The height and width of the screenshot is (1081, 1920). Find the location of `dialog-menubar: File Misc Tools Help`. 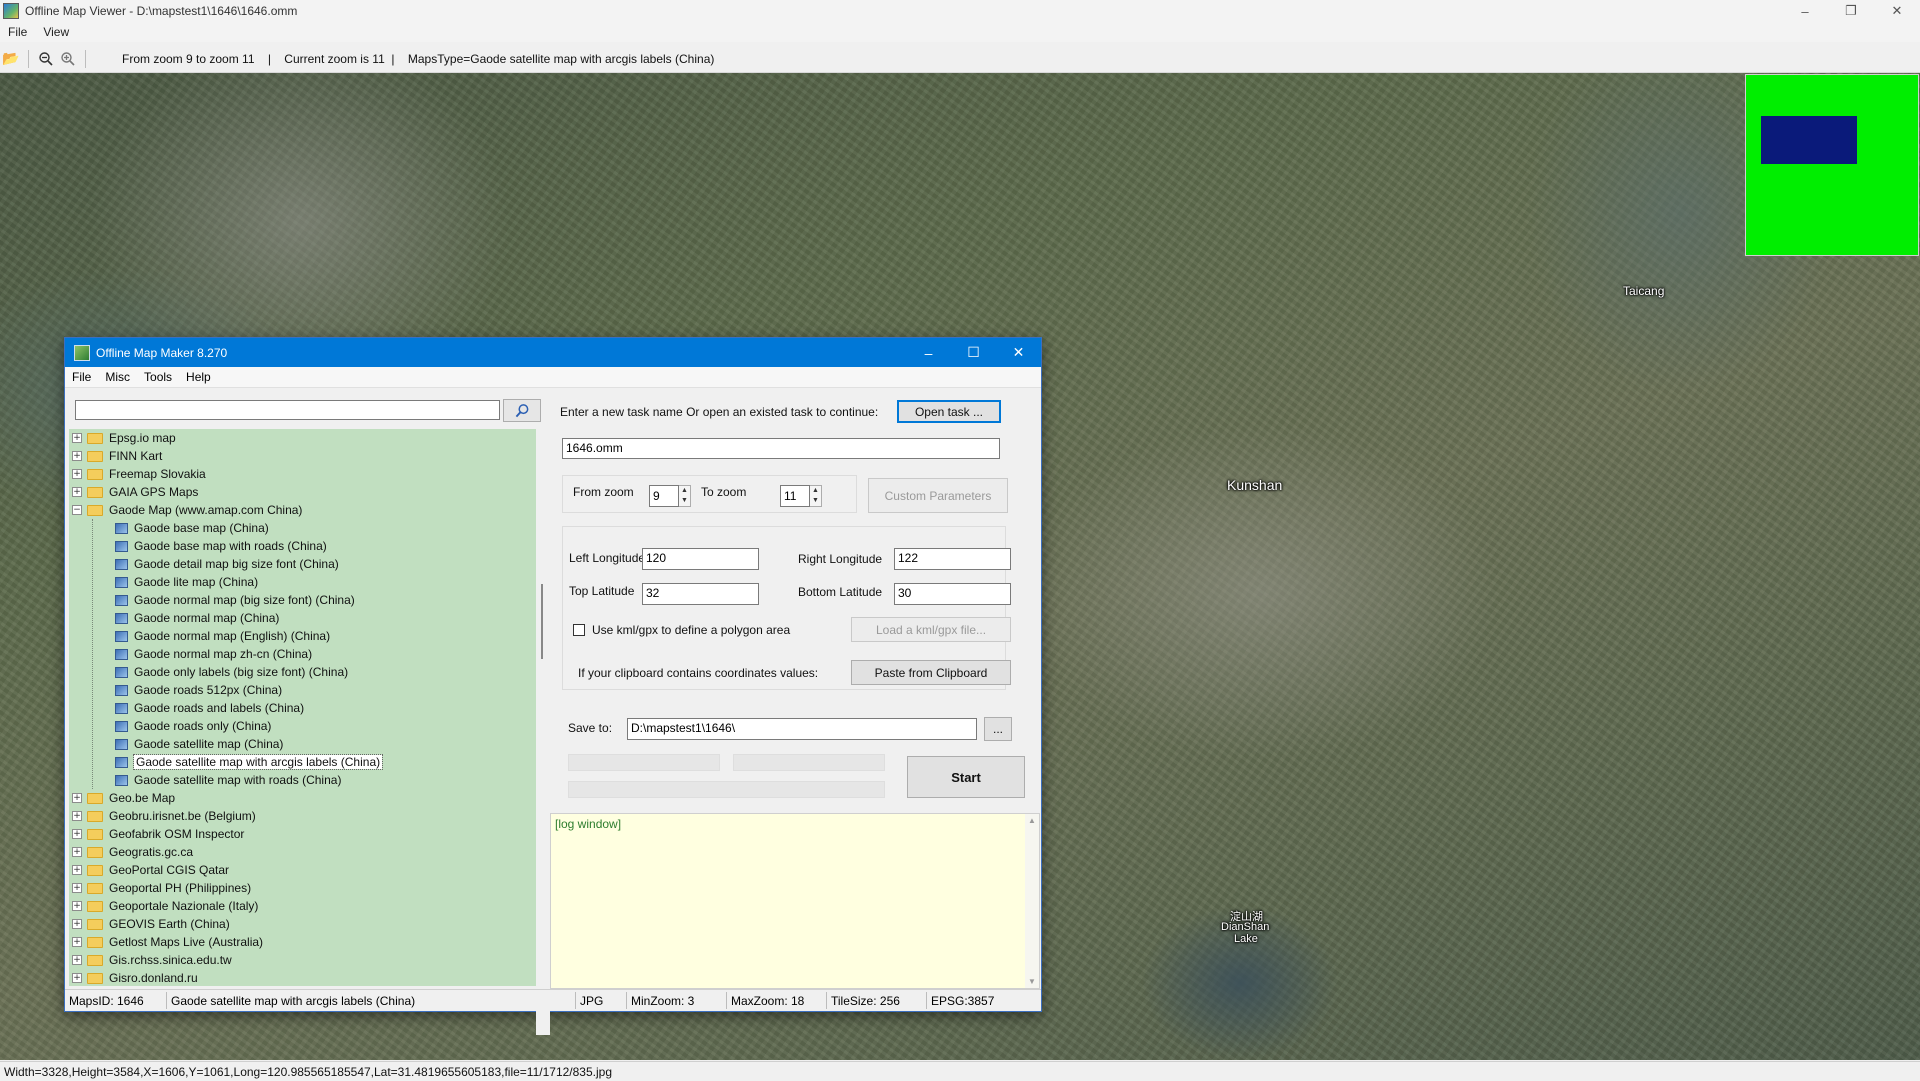

dialog-menubar: File Misc Tools Help is located at coordinates (553, 377).